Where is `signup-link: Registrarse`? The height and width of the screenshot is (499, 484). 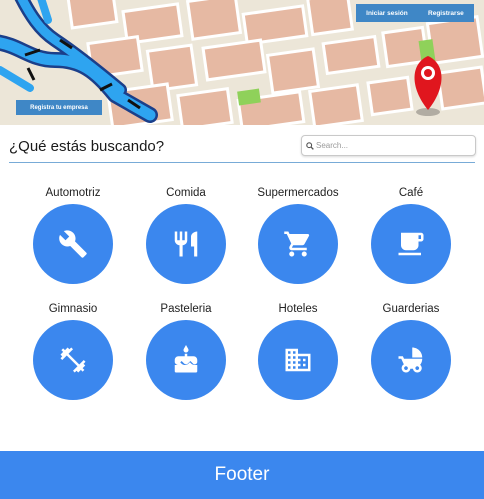
signup-link: Registrarse is located at coordinates (446, 13).